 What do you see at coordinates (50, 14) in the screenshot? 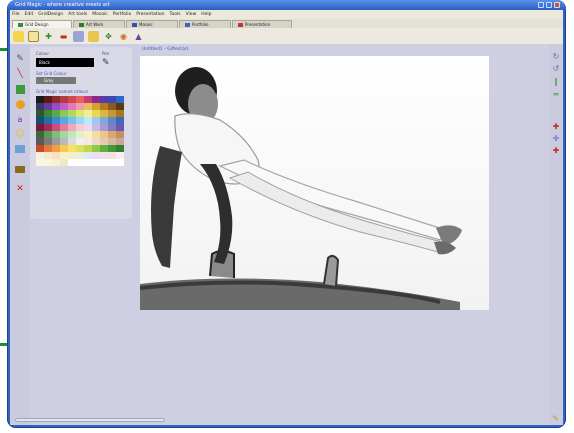
I see `menu-griddesign: GridDesign` at bounding box center [50, 14].